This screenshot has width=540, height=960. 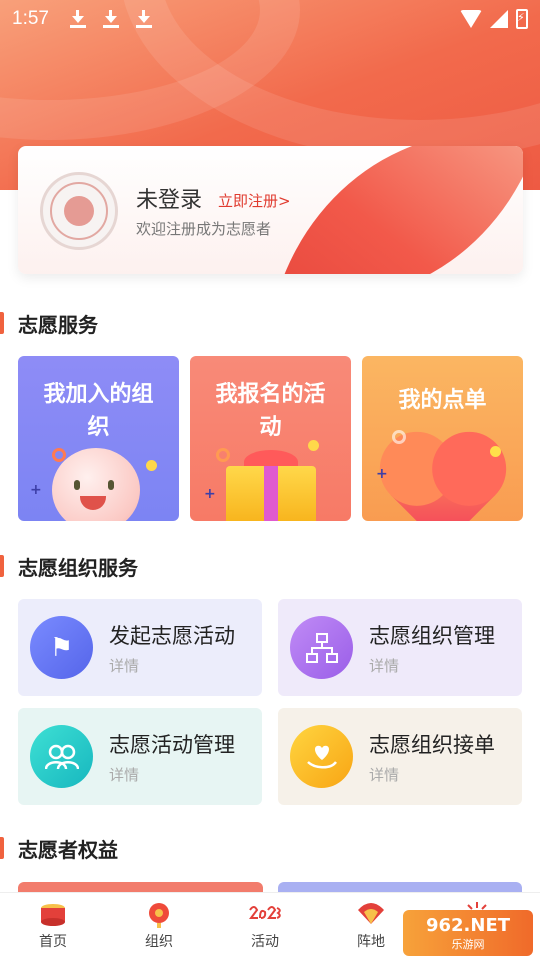 I want to click on status-bar: 1:57, so click(x=270, y=19).